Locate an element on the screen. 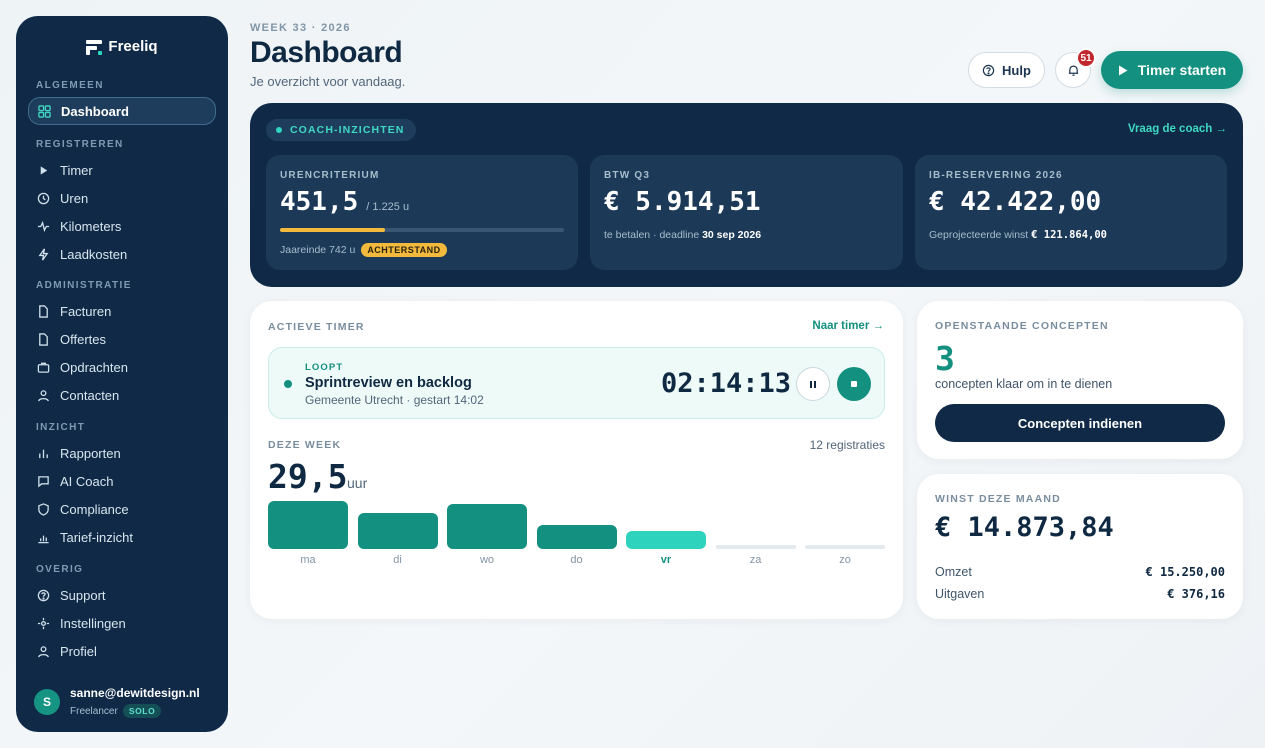  revenue-value: € 15.250,00 is located at coordinates (1185, 572).